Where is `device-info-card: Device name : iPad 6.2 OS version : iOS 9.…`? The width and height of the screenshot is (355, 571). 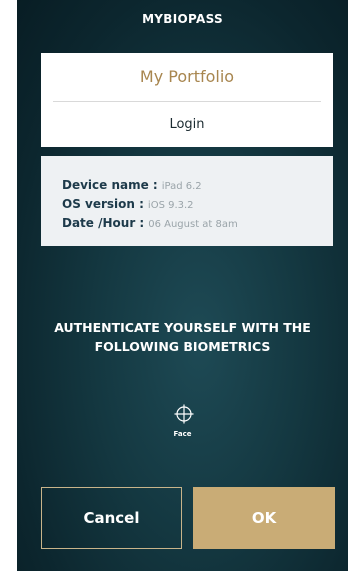 device-info-card: Device name : iPad 6.2 OS version : iOS 9.… is located at coordinates (187, 201).